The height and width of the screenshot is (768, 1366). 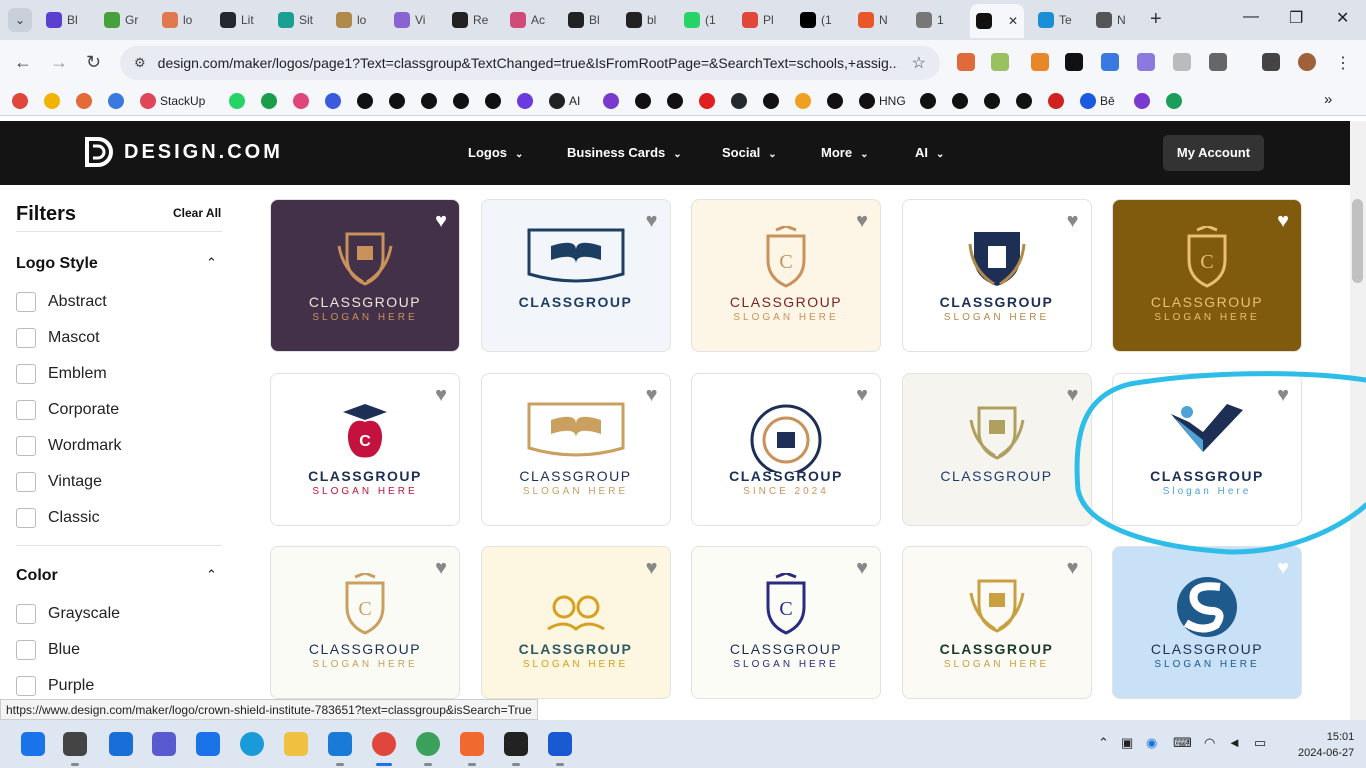 I want to click on nav-more: More ⌄, so click(x=844, y=152).